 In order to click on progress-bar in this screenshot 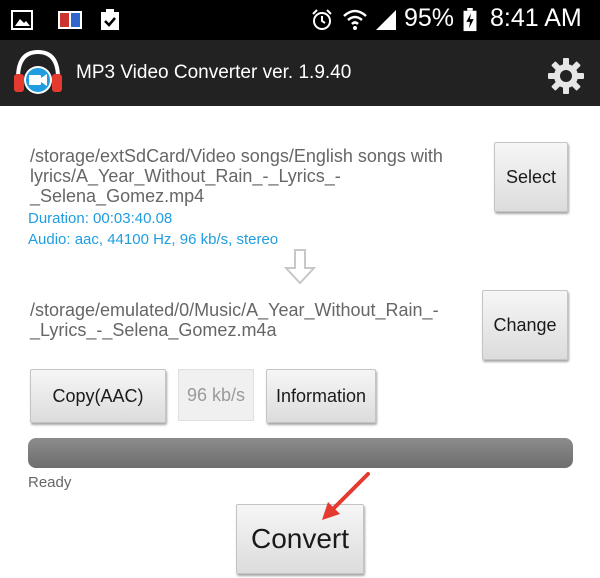, I will do `click(300, 453)`.